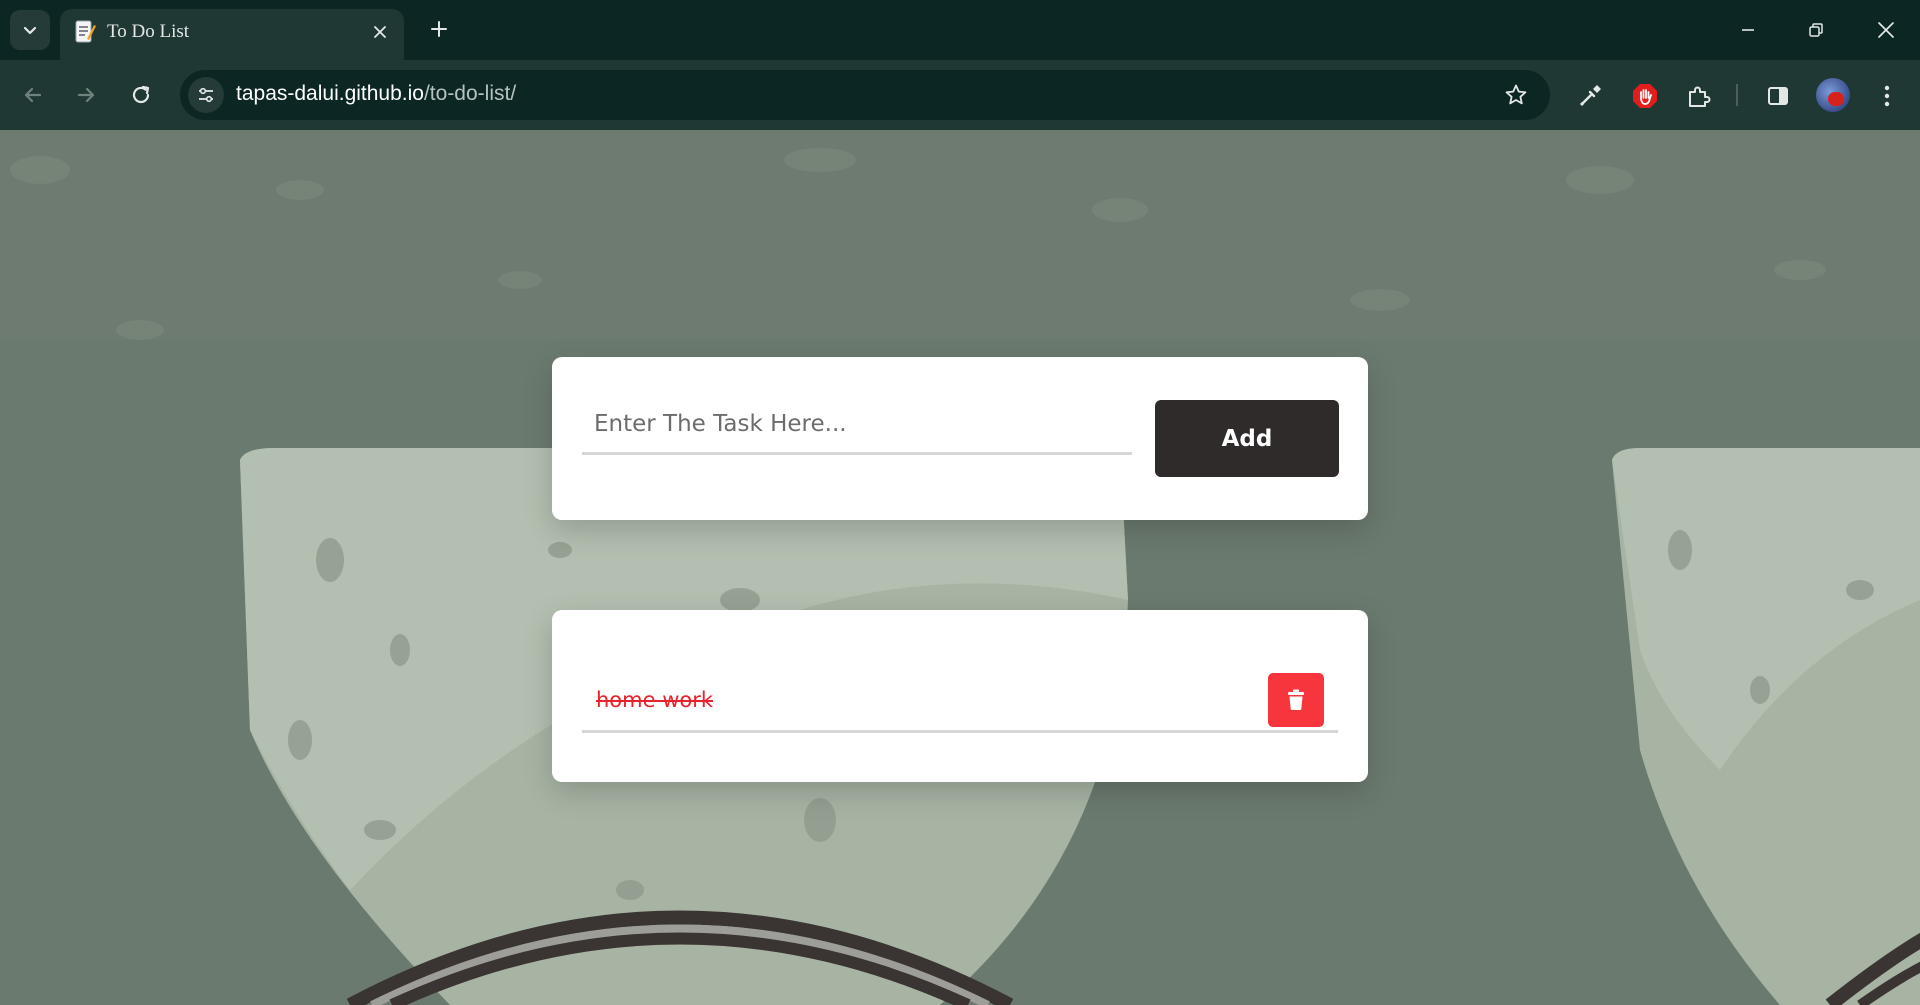 This screenshot has height=1005, width=1920. I want to click on side-panel-icon, so click(1778, 96).